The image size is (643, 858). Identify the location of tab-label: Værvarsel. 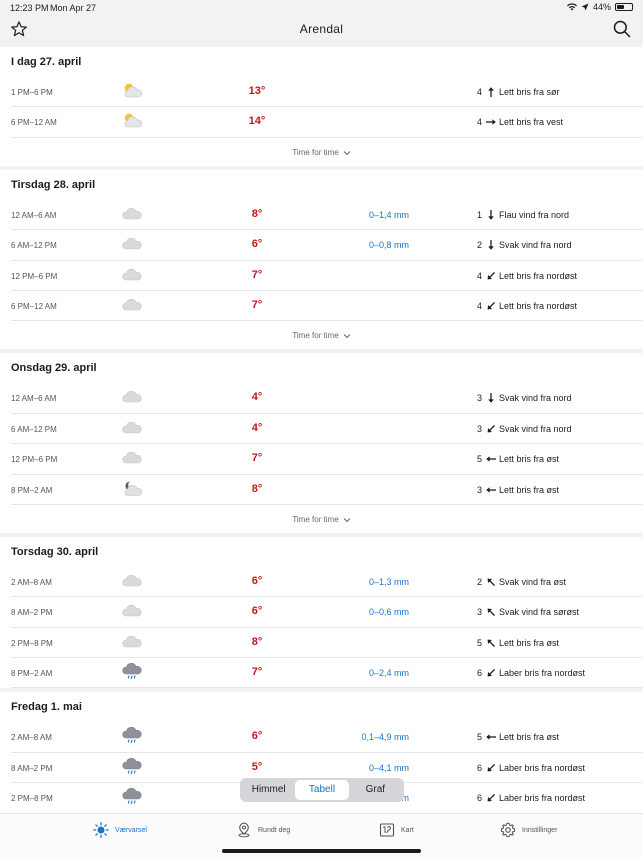
(131, 830).